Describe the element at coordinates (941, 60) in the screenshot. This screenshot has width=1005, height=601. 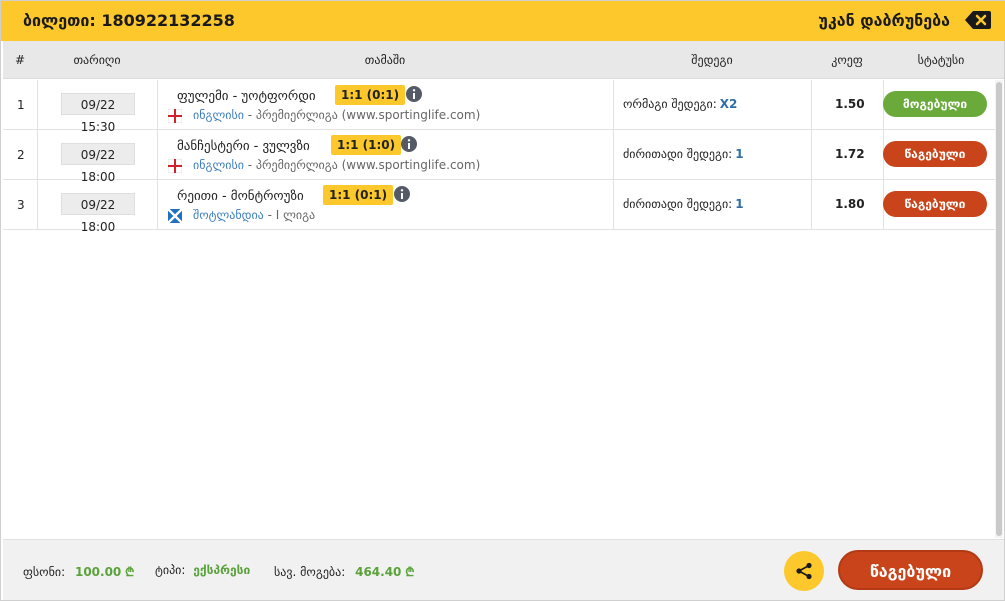
I see `col-status: სტატუსი` at that location.